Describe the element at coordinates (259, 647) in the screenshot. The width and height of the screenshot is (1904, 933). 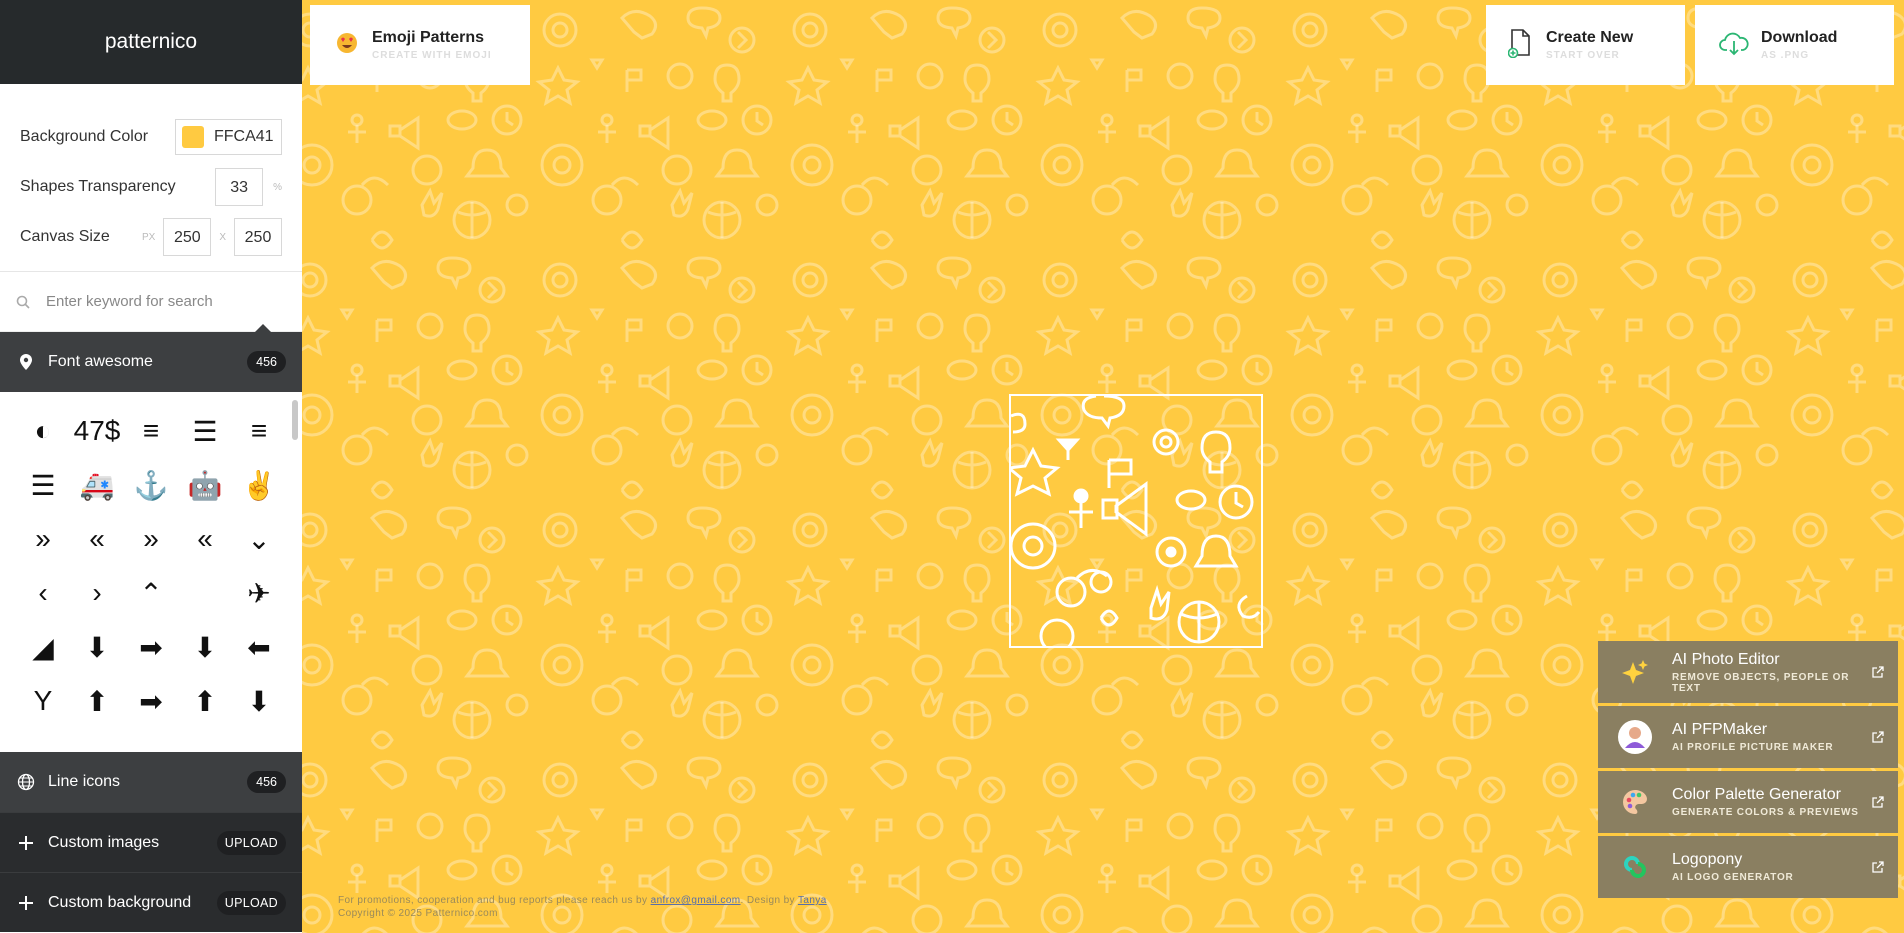
I see `icon-option: ⬅` at that location.